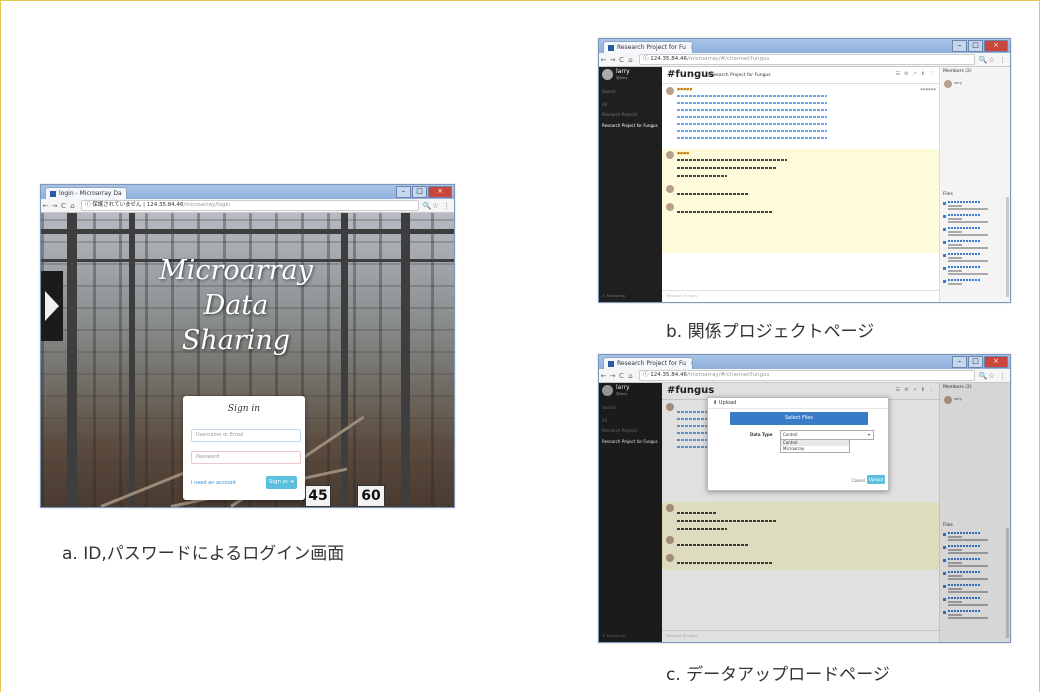 This screenshot has height=693, width=1040. I want to click on sign-in-button: Sign in ➜, so click(281, 482).